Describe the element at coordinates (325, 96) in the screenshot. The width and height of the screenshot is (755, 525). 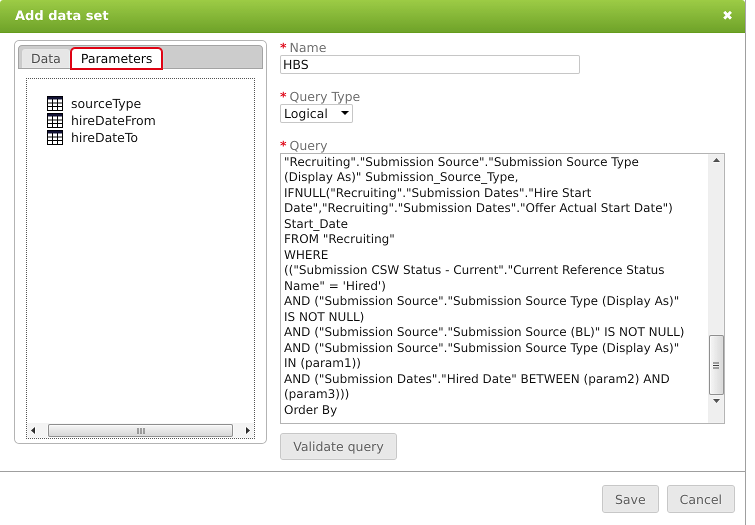
I see `field-label: Query Type` at that location.